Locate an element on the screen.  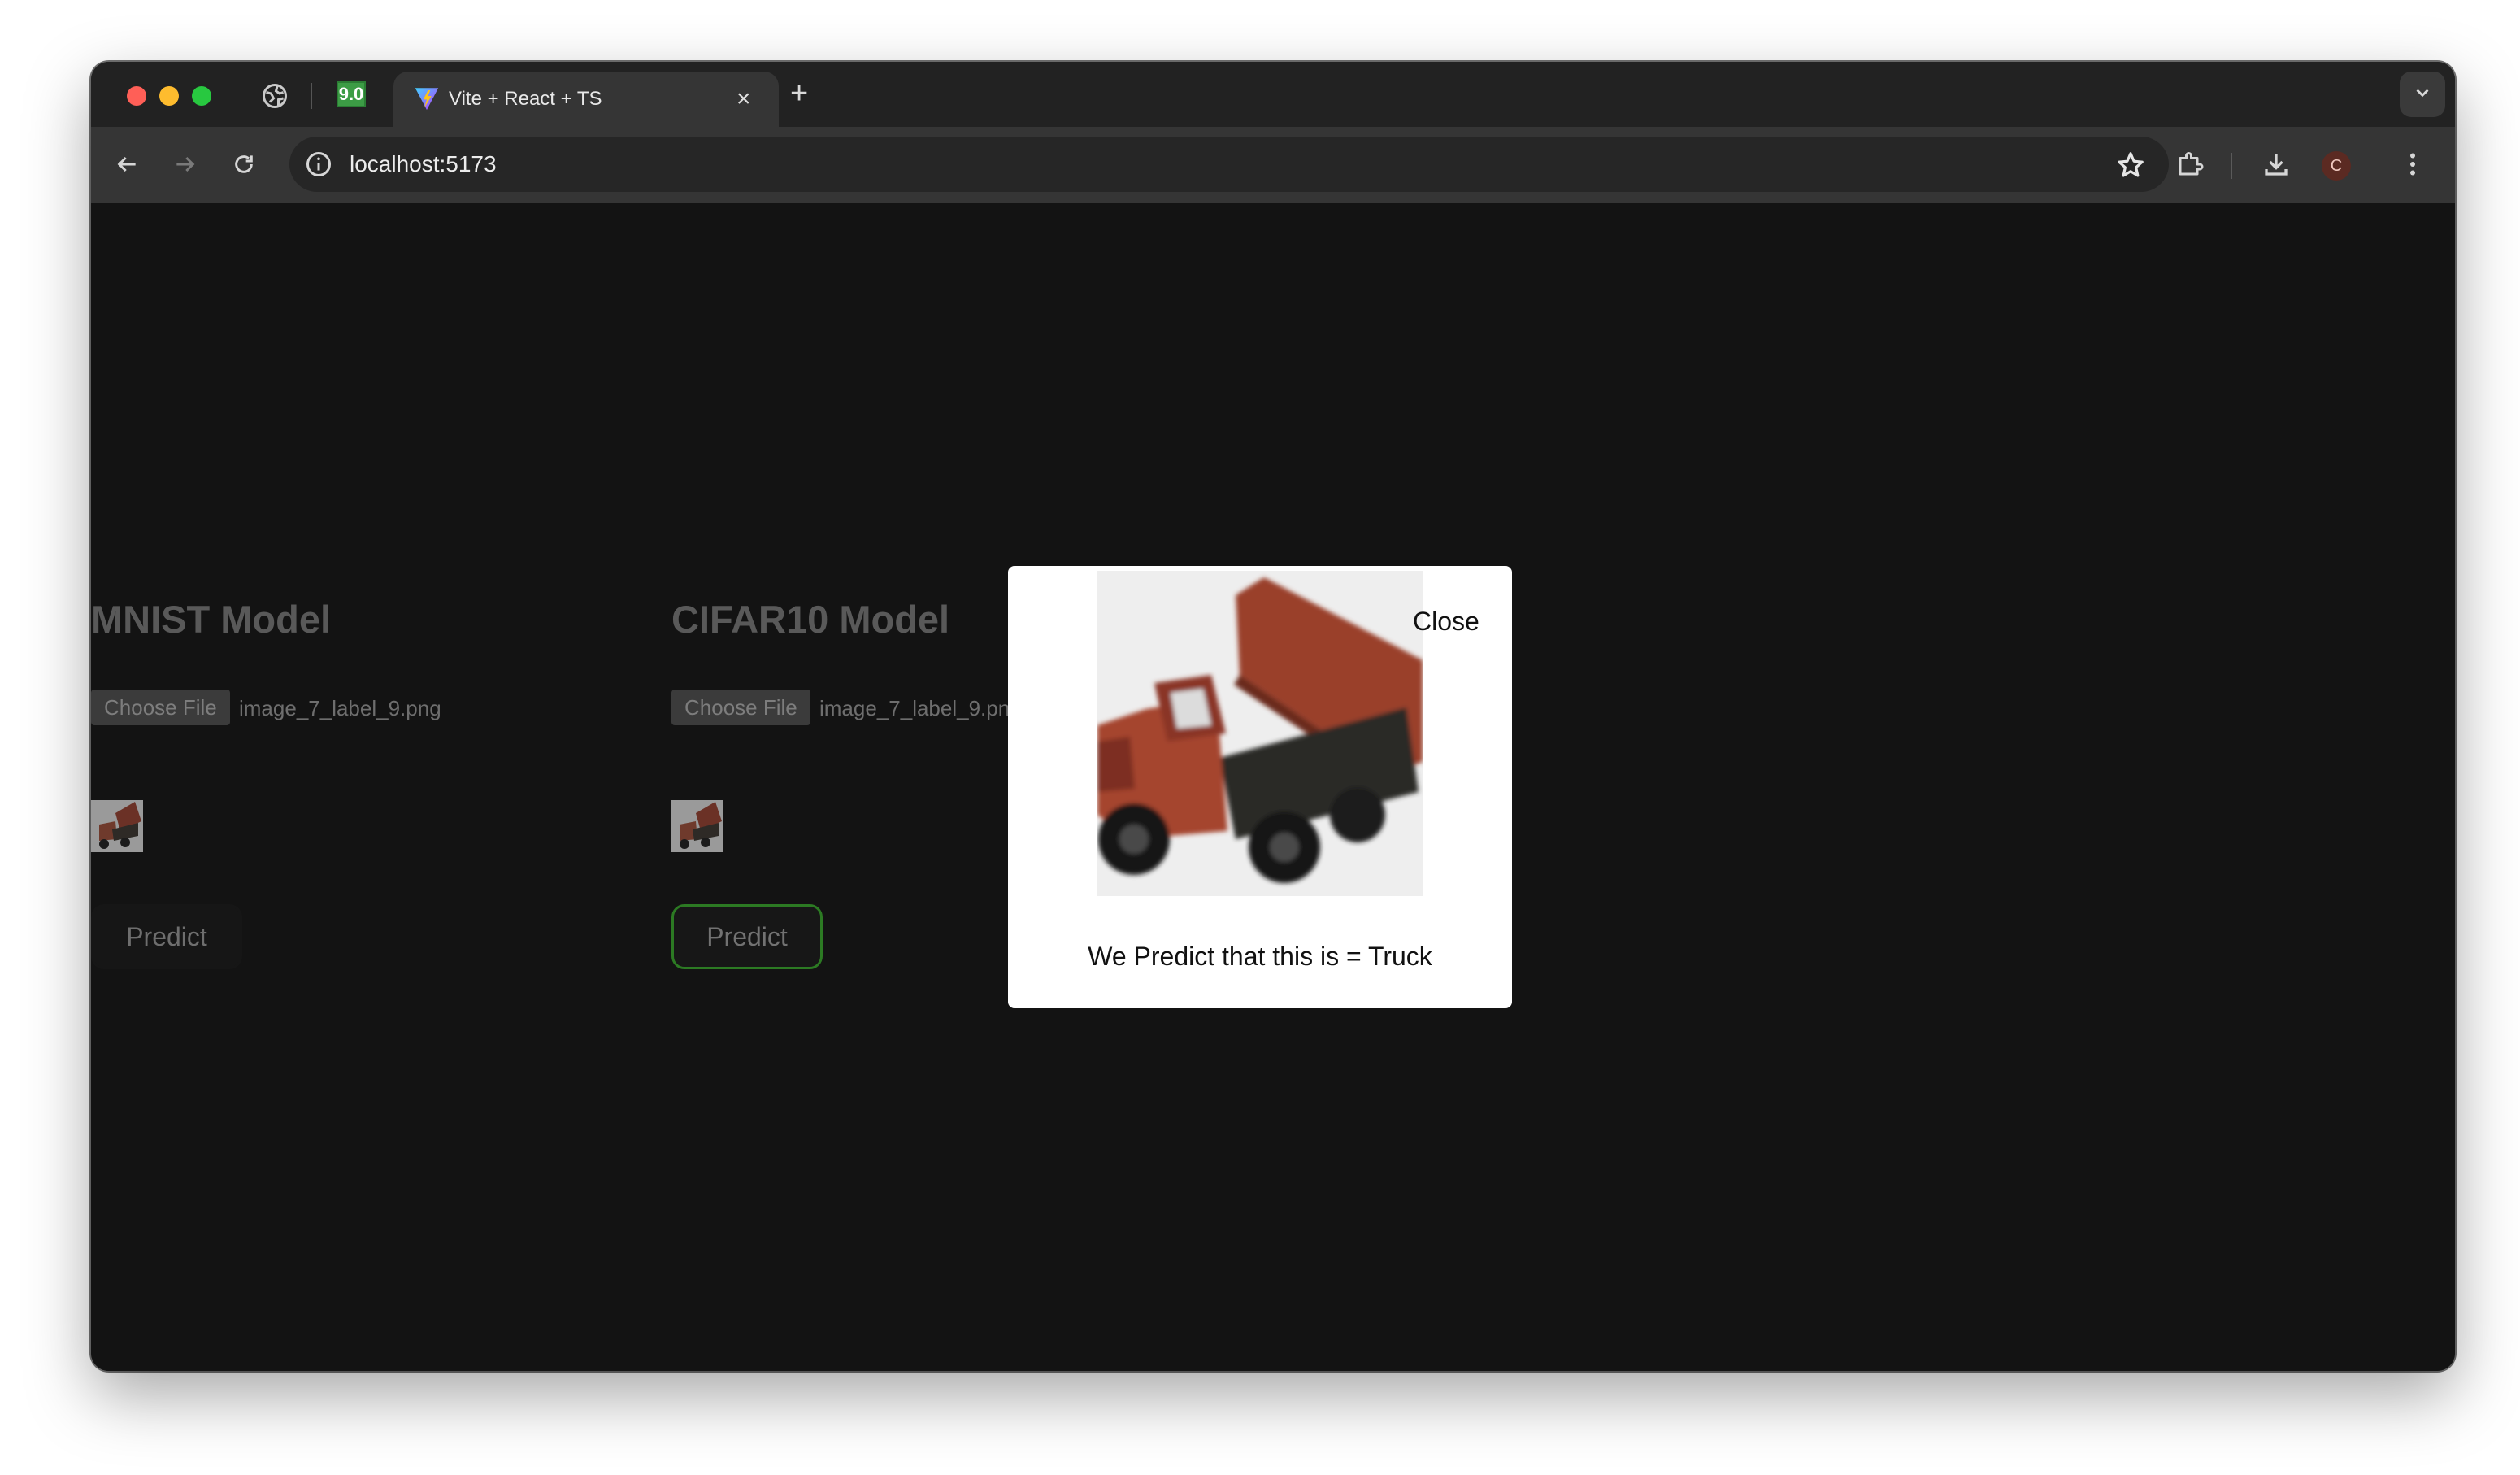
selected-file-name: image_7_label_9.pn is located at coordinates (914, 708).